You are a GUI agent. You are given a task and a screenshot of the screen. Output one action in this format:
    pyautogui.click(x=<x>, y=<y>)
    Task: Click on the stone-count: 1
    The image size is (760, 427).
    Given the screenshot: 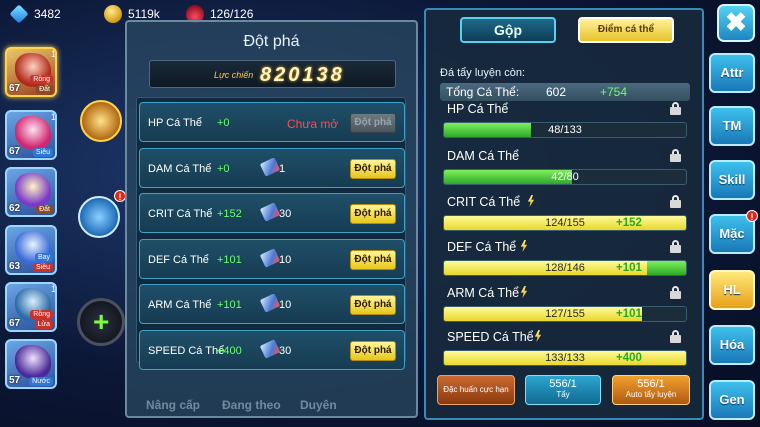 What is the action you would take?
    pyautogui.click(x=282, y=169)
    